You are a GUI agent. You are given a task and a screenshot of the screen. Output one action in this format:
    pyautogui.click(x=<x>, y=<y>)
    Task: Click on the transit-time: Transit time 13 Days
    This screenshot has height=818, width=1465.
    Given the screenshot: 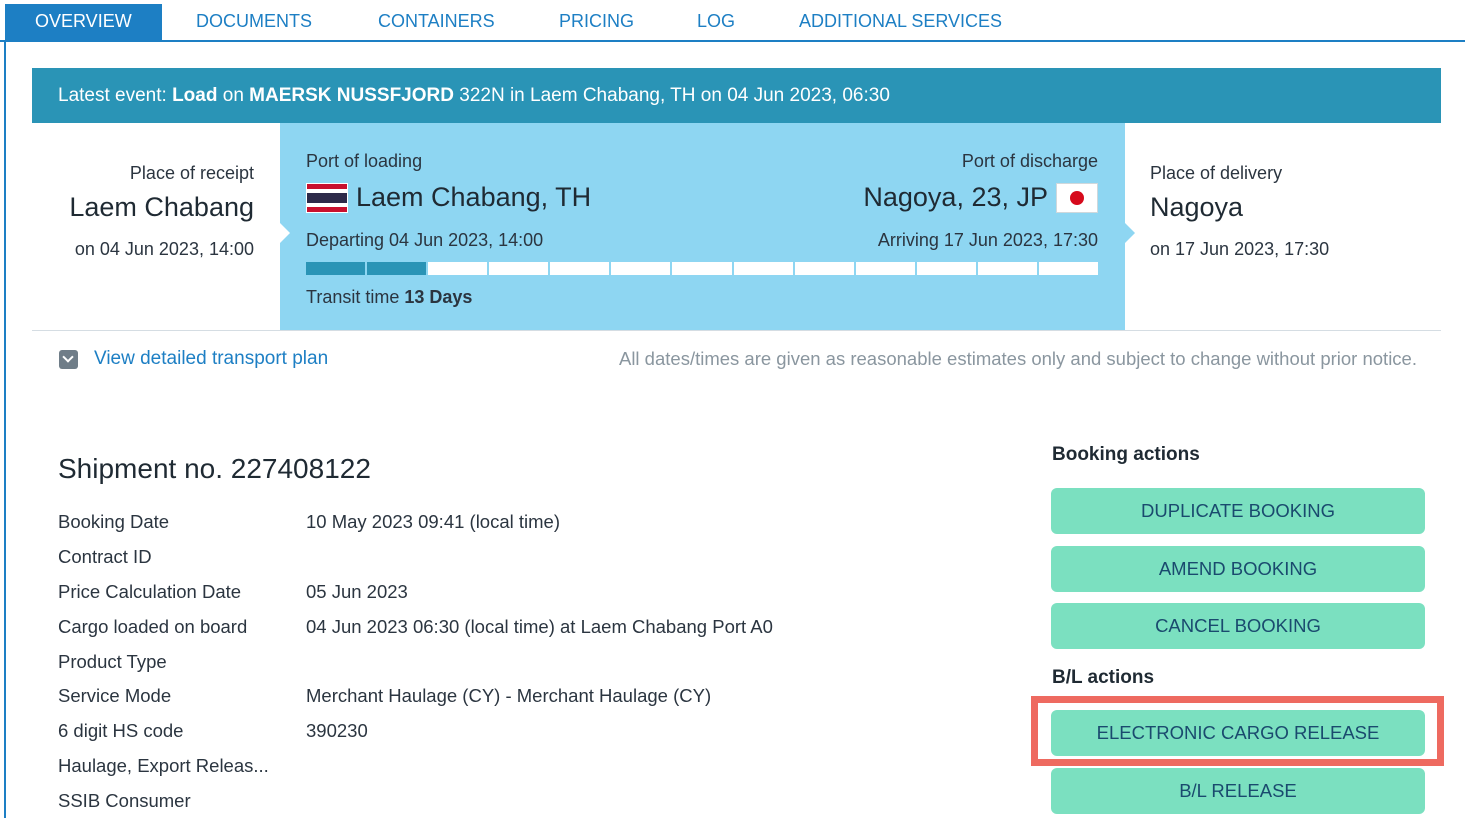 What is the action you would take?
    pyautogui.click(x=389, y=297)
    